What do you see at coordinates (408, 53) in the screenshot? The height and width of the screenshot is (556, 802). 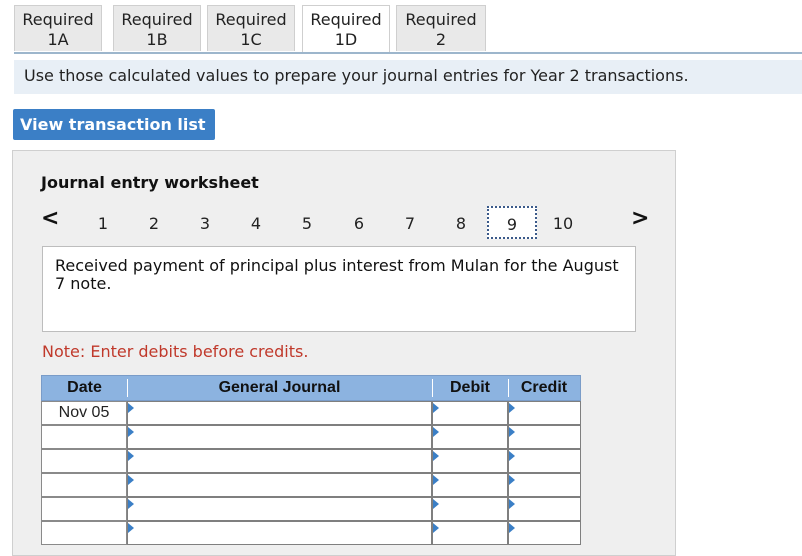 I see `tabs-divider` at bounding box center [408, 53].